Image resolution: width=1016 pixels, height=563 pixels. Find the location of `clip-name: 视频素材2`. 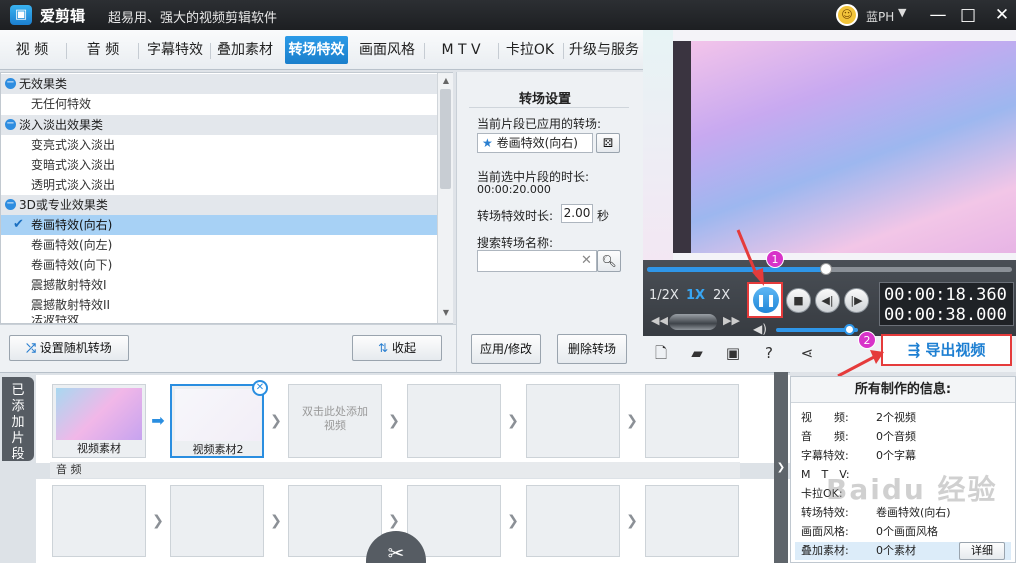

clip-name: 视频素材2 is located at coordinates (218, 449).